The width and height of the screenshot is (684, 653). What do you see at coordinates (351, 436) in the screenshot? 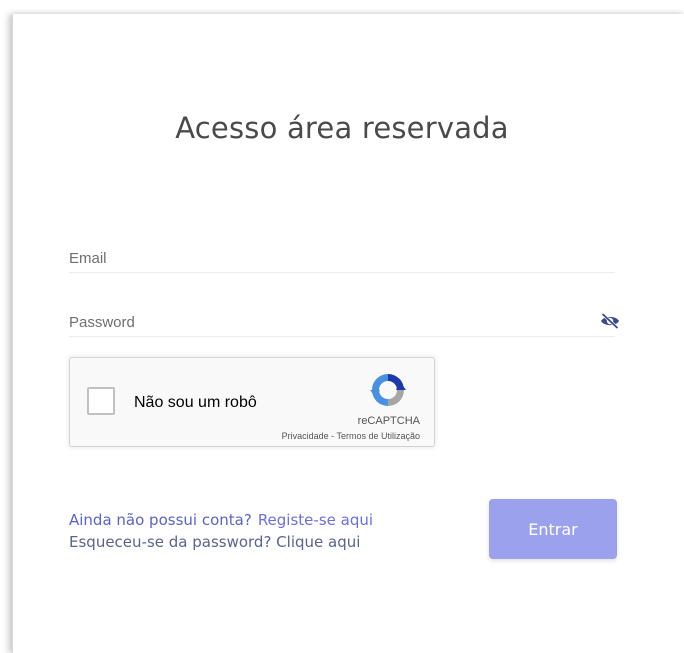
I see `recaptcha-terms-link: Privacidade - Termos de Utilização` at bounding box center [351, 436].